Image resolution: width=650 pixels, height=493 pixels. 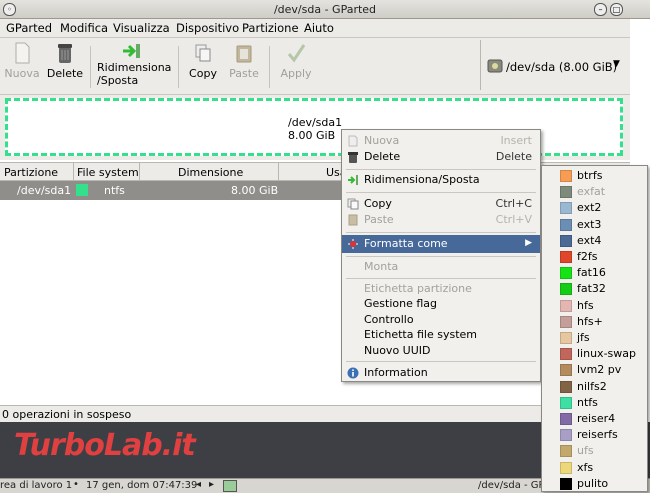 I want to click on filesystem-option: fat32, so click(x=594, y=289).